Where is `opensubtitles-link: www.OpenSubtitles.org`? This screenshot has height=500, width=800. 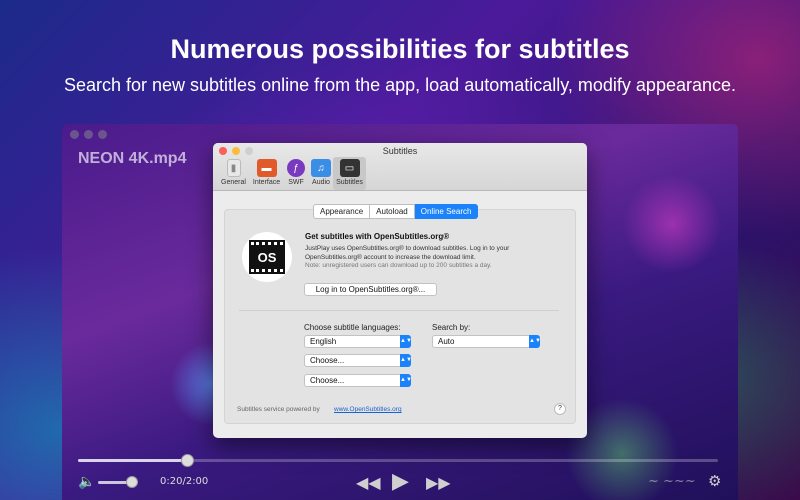 opensubtitles-link: www.OpenSubtitles.org is located at coordinates (368, 409).